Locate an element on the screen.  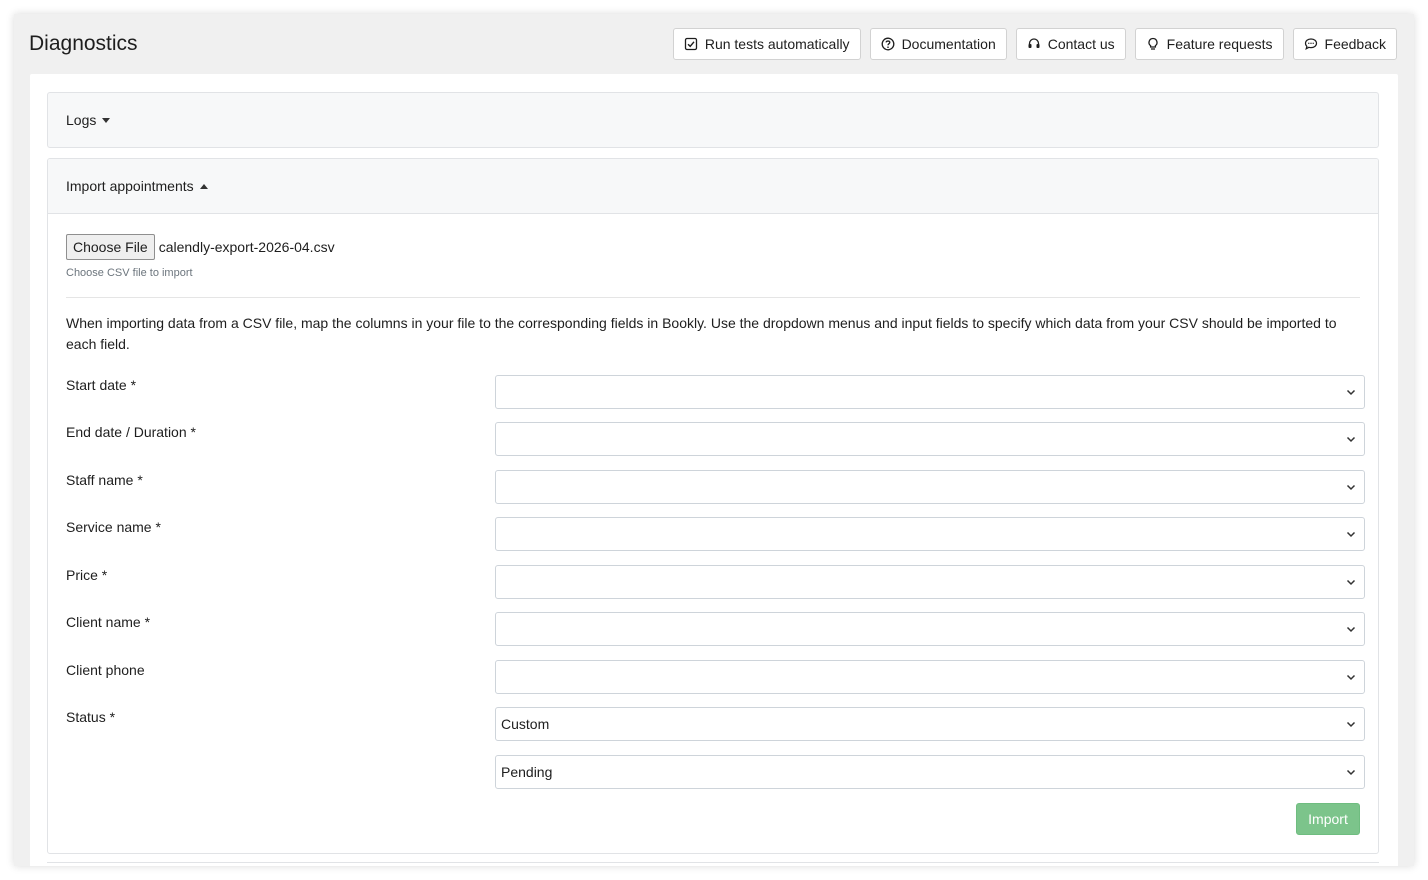
page-title: Diagnostics is located at coordinates (83, 43).